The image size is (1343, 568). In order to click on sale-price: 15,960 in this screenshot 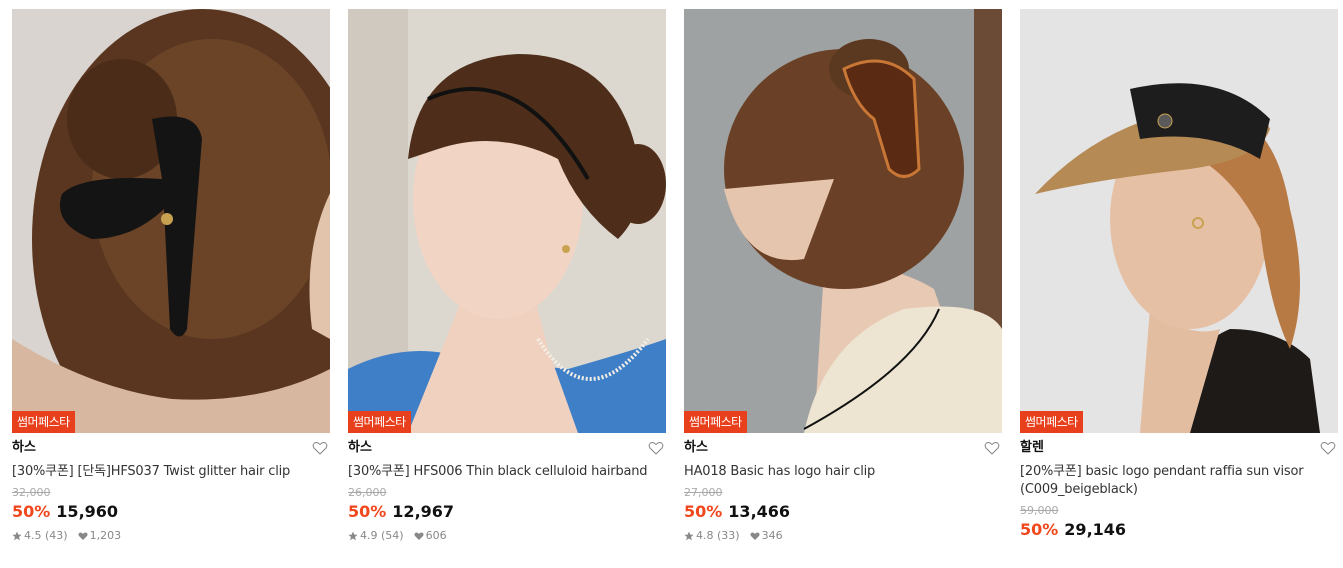, I will do `click(87, 511)`.